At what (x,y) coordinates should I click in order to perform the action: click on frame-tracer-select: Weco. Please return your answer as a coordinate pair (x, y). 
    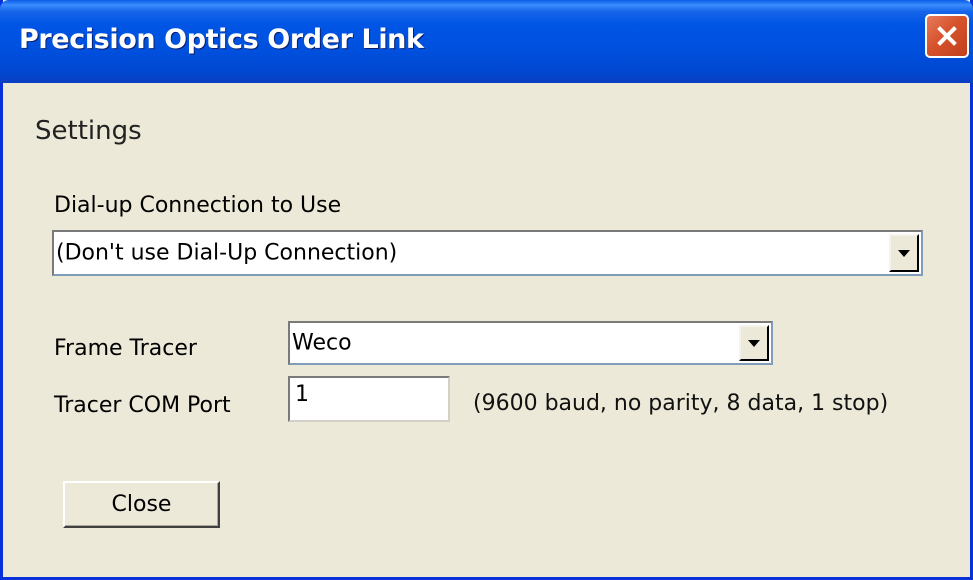
    Looking at the image, I should click on (530, 343).